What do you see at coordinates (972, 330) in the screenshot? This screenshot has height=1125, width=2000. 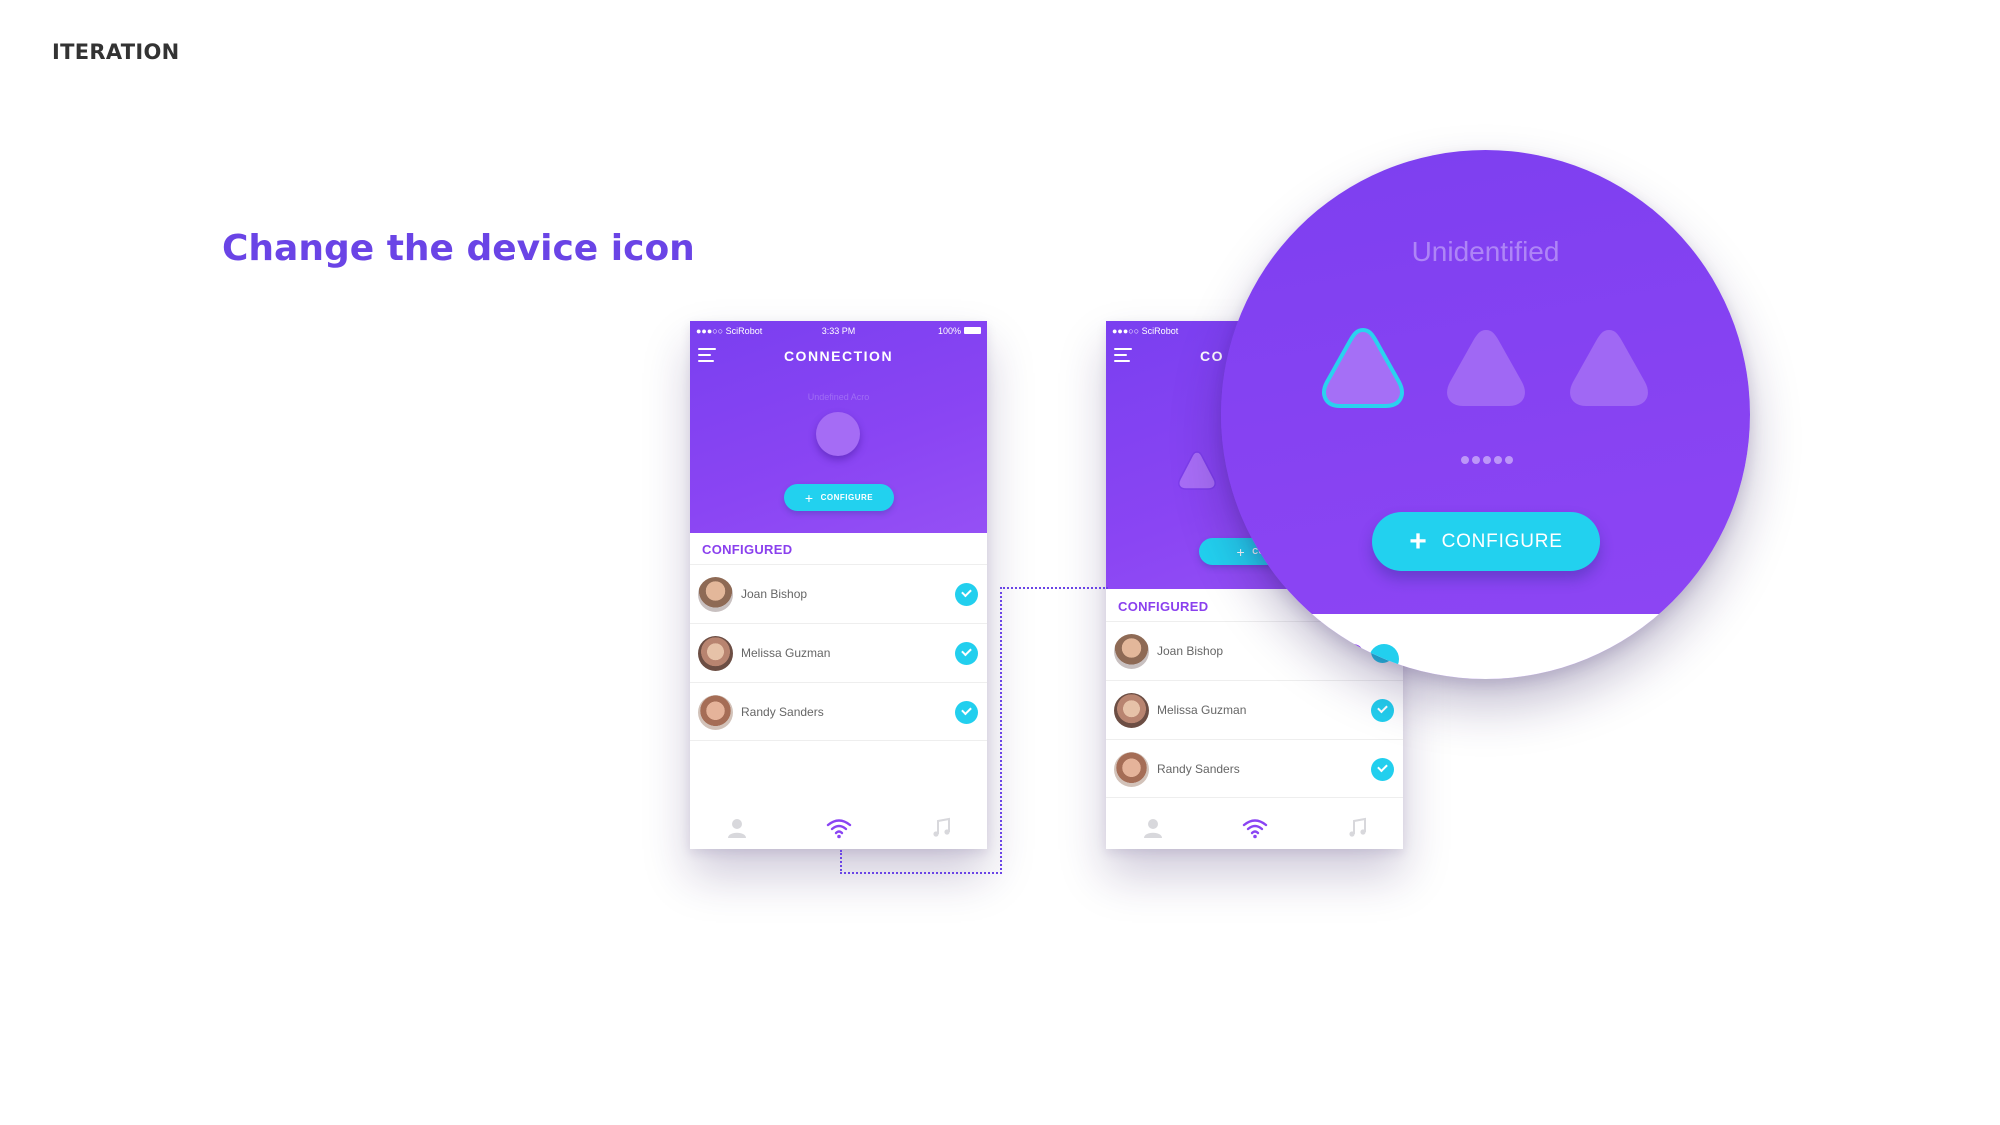 I see `battery-icon` at bounding box center [972, 330].